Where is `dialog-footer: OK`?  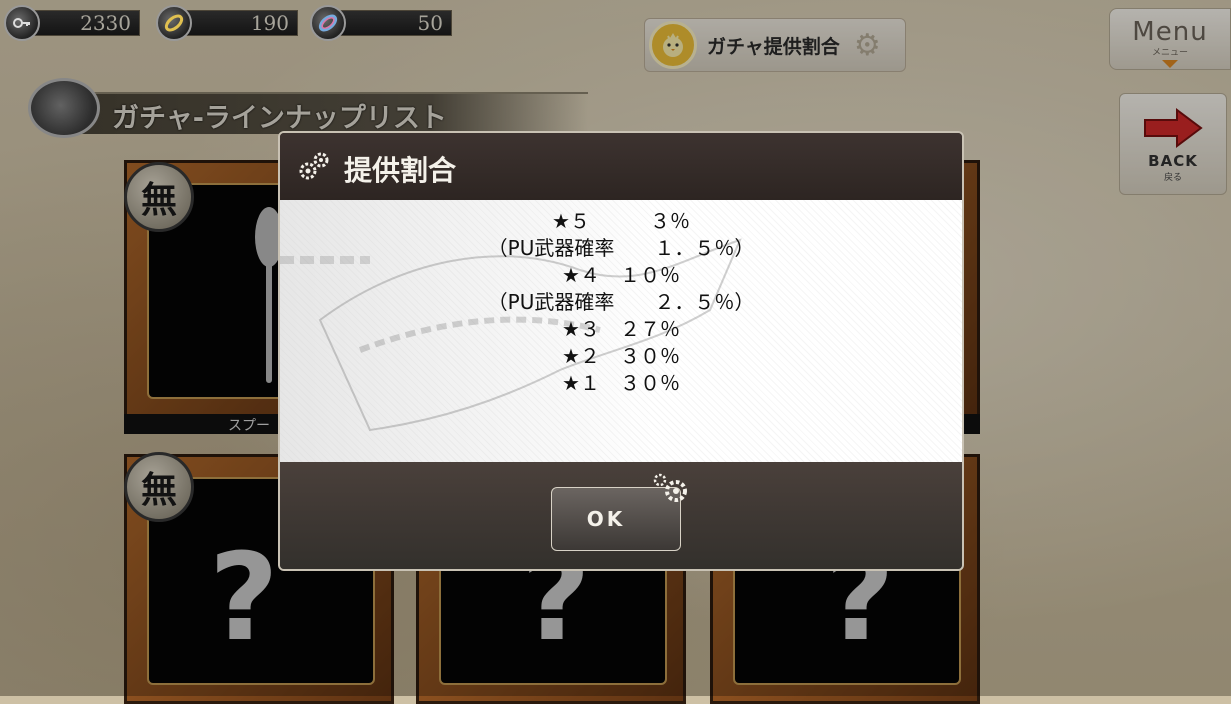
dialog-footer: OK is located at coordinates (621, 515).